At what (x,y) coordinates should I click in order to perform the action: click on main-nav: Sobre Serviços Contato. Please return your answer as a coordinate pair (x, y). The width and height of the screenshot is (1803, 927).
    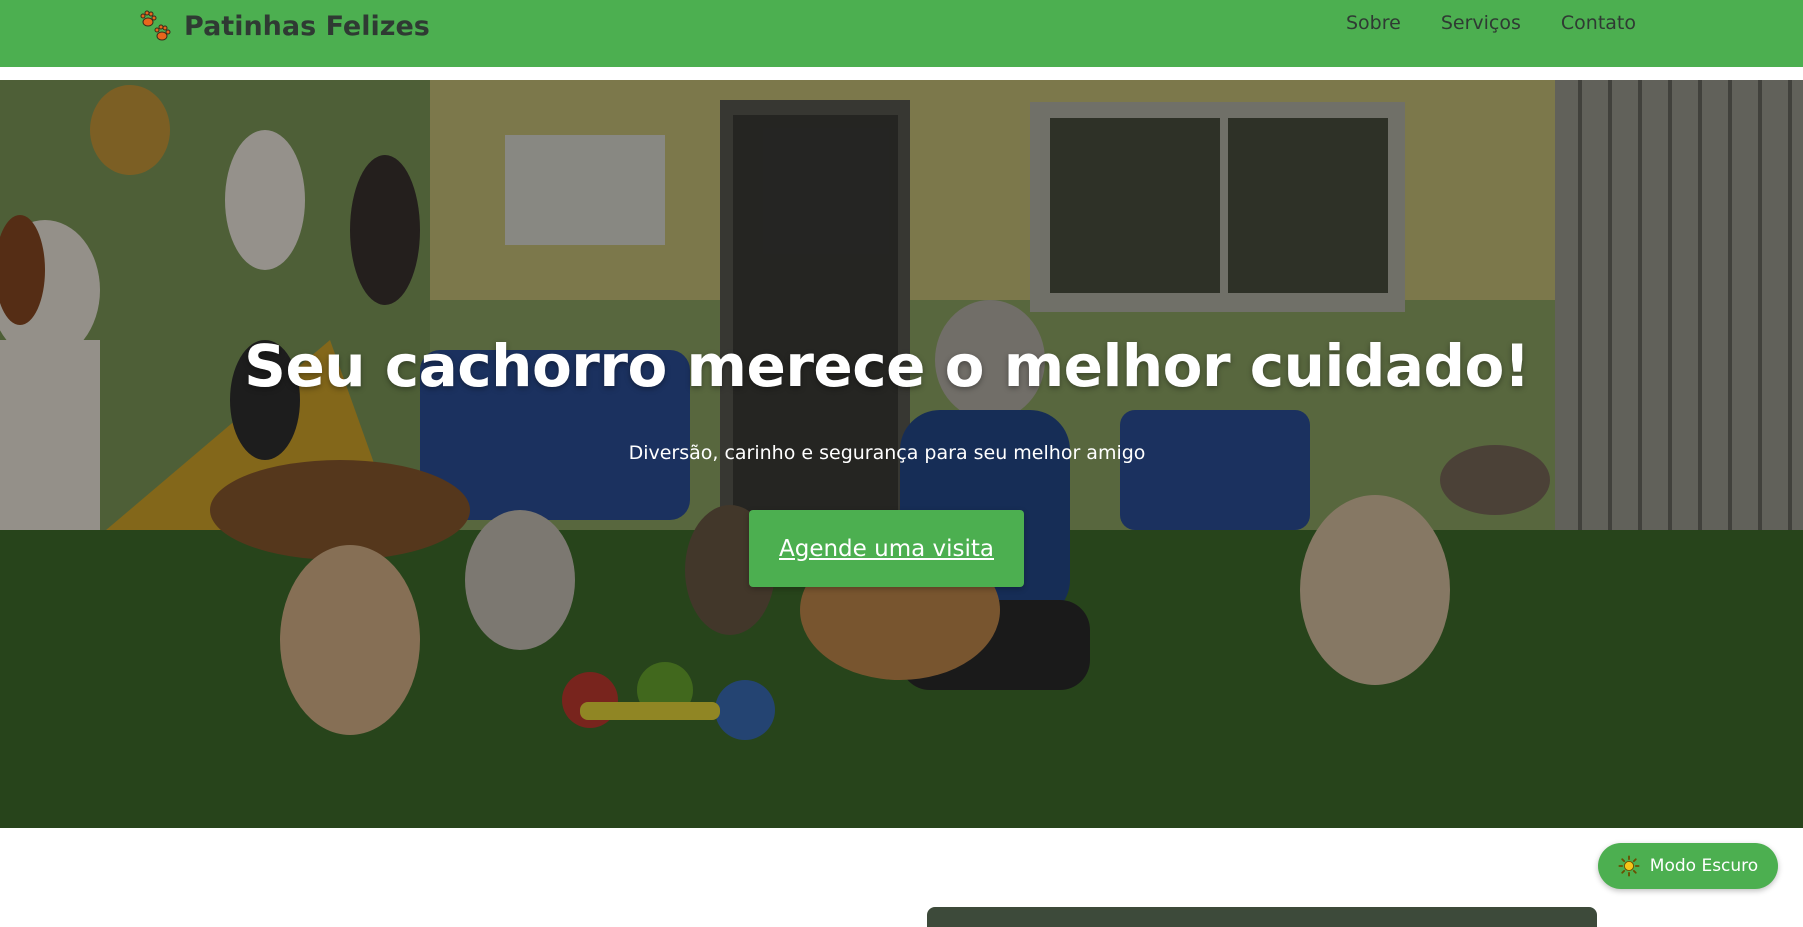
    Looking at the image, I should click on (1491, 23).